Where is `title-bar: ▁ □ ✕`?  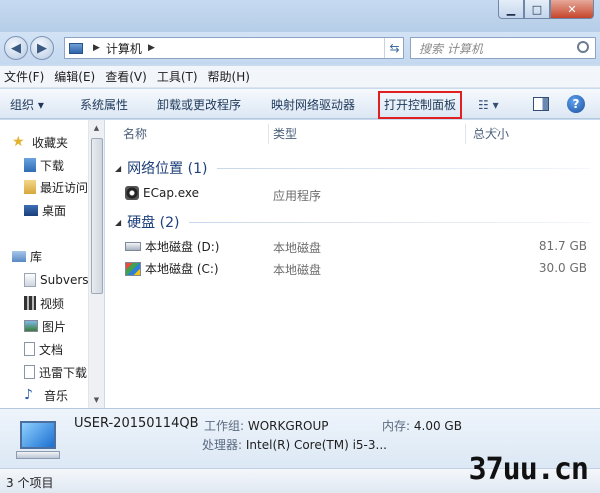
title-bar: ▁ □ ✕ is located at coordinates (300, 16).